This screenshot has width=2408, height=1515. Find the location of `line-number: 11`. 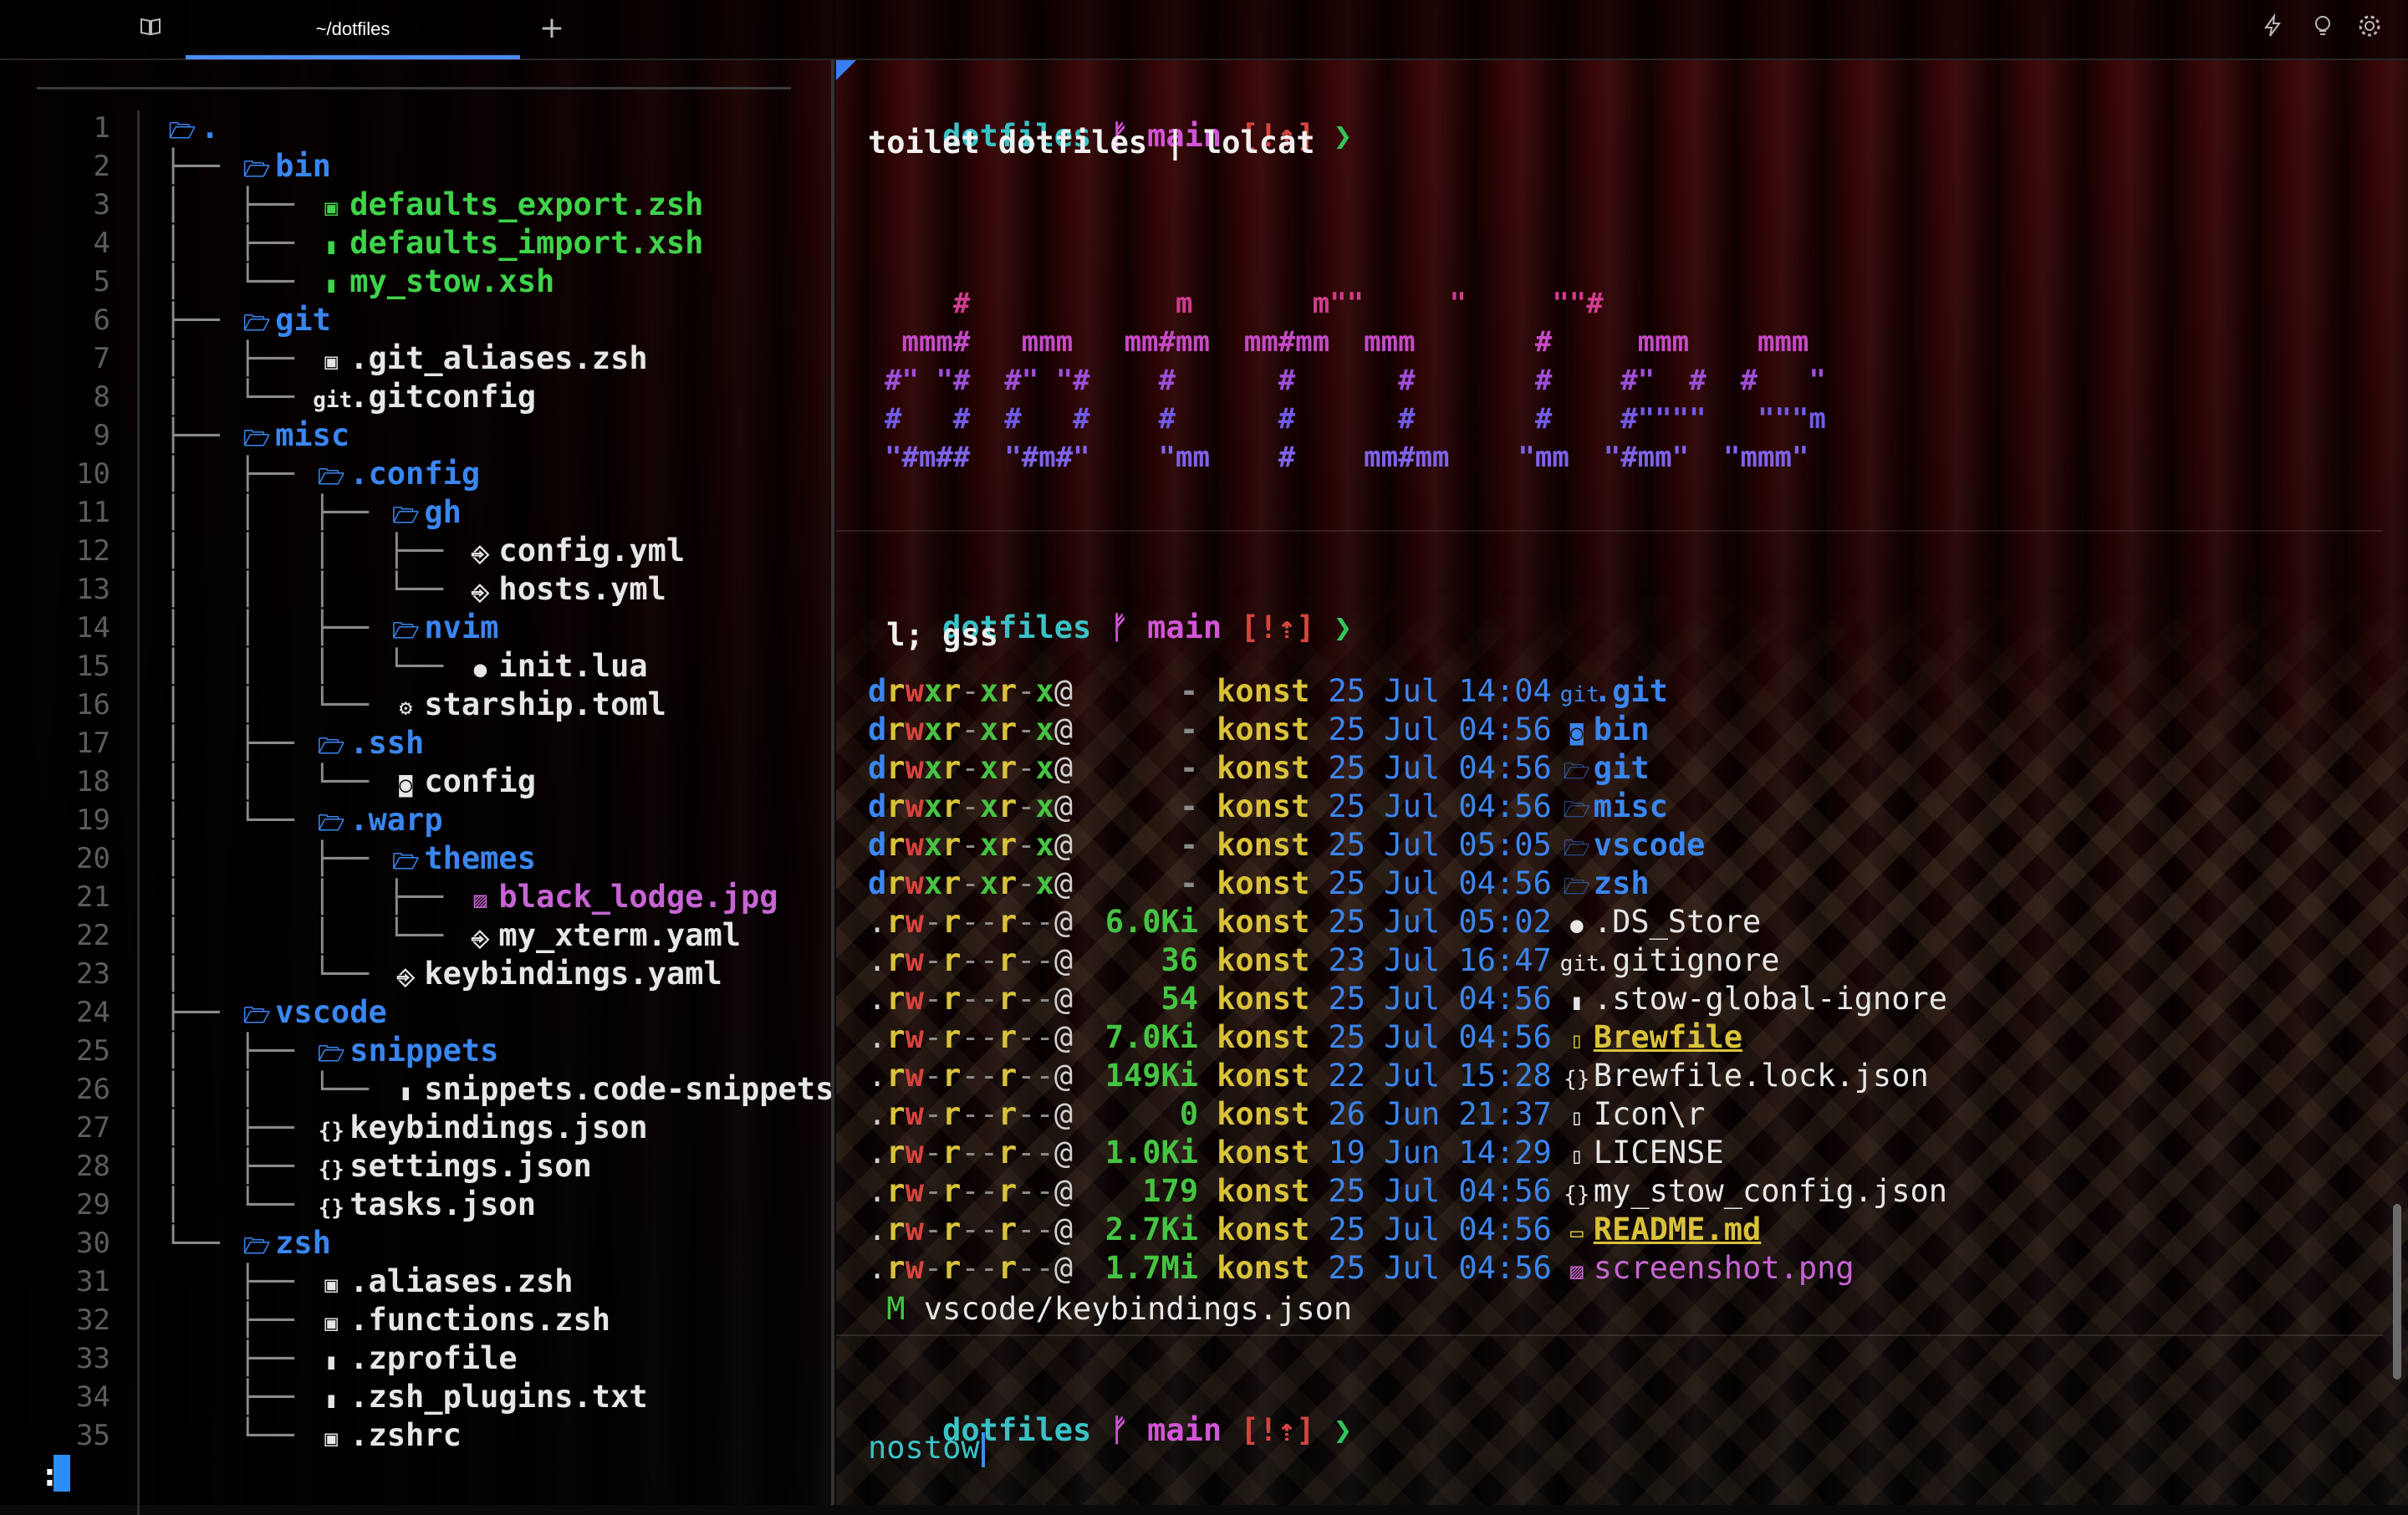

line-number: 11 is located at coordinates (93, 512).